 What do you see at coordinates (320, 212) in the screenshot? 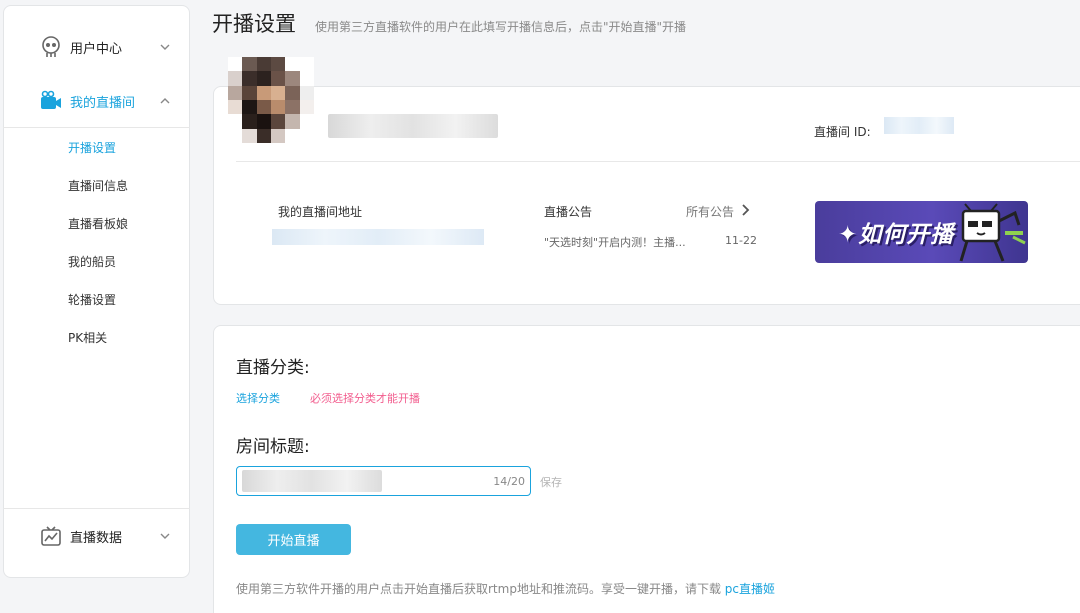
I see `room-address-label: 我的直播间地址` at bounding box center [320, 212].